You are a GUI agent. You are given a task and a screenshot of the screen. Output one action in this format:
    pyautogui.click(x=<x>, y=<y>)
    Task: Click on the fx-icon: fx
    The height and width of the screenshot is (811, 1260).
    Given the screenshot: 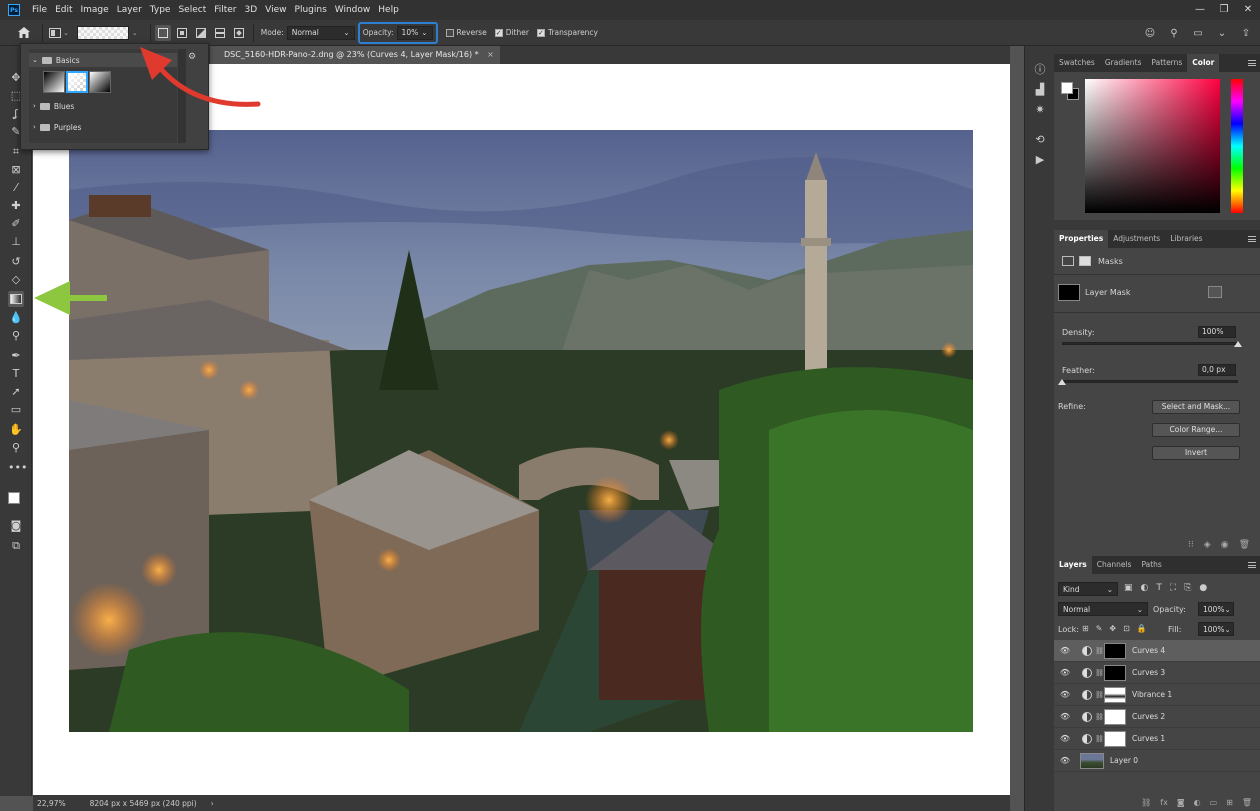 What is the action you would take?
    pyautogui.click(x=1164, y=802)
    